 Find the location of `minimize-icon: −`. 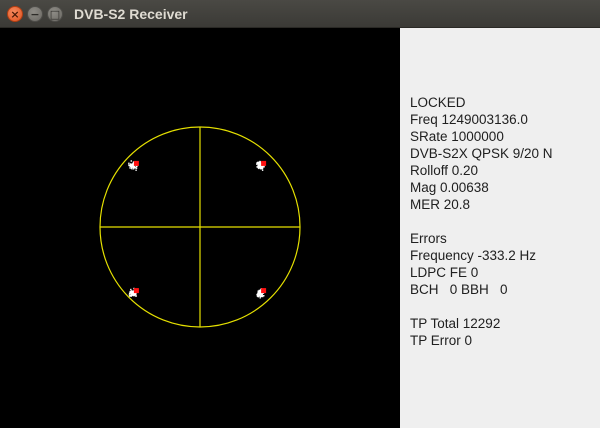

minimize-icon: − is located at coordinates (35, 14).